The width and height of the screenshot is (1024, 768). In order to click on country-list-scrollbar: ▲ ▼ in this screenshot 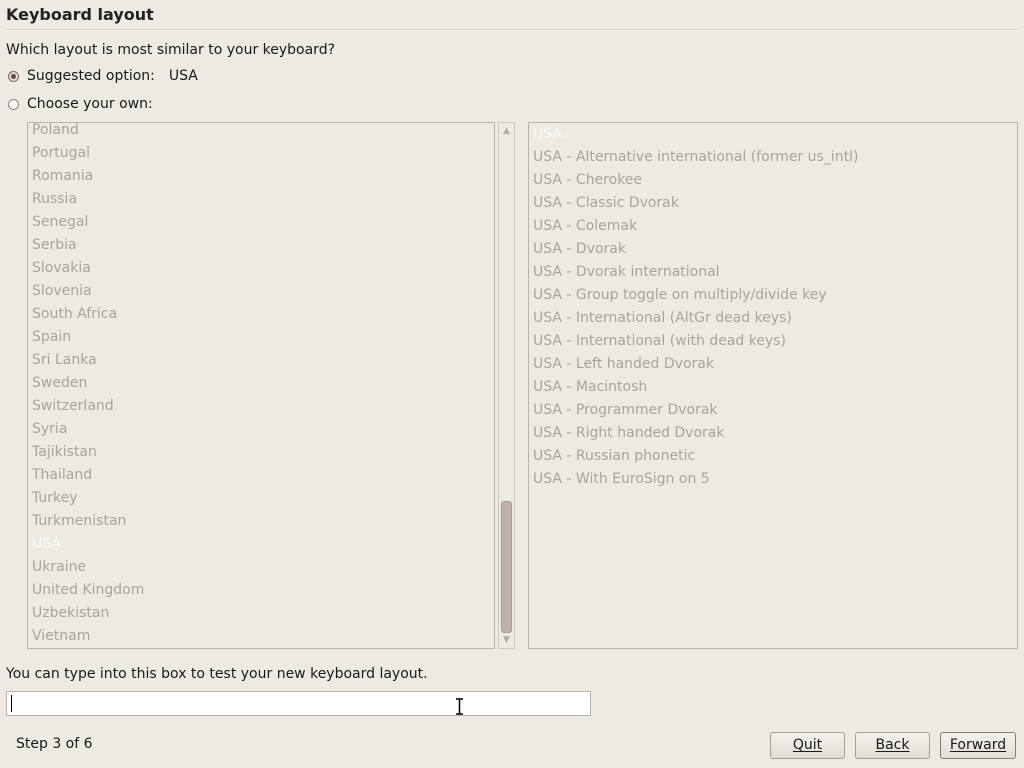, I will do `click(506, 385)`.